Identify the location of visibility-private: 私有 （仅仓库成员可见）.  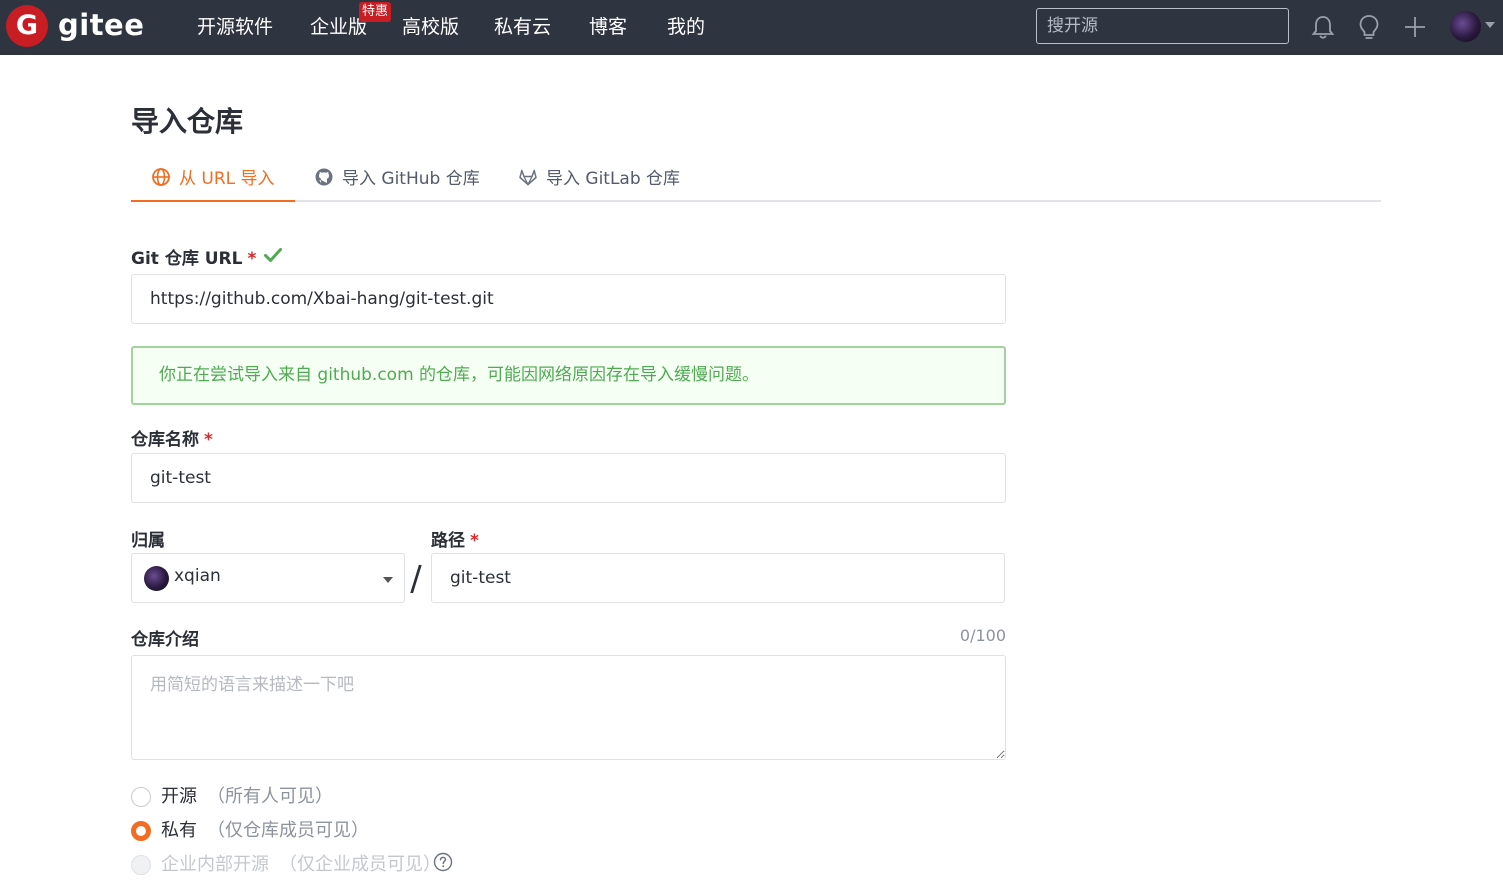
(251, 831).